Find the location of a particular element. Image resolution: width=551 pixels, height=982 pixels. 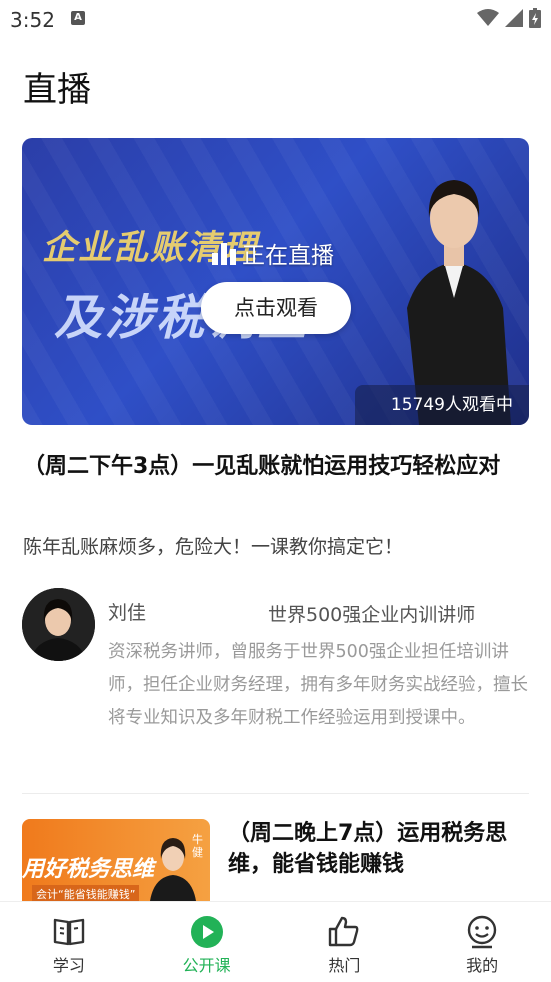

thumbs-up-icon is located at coordinates (344, 931).